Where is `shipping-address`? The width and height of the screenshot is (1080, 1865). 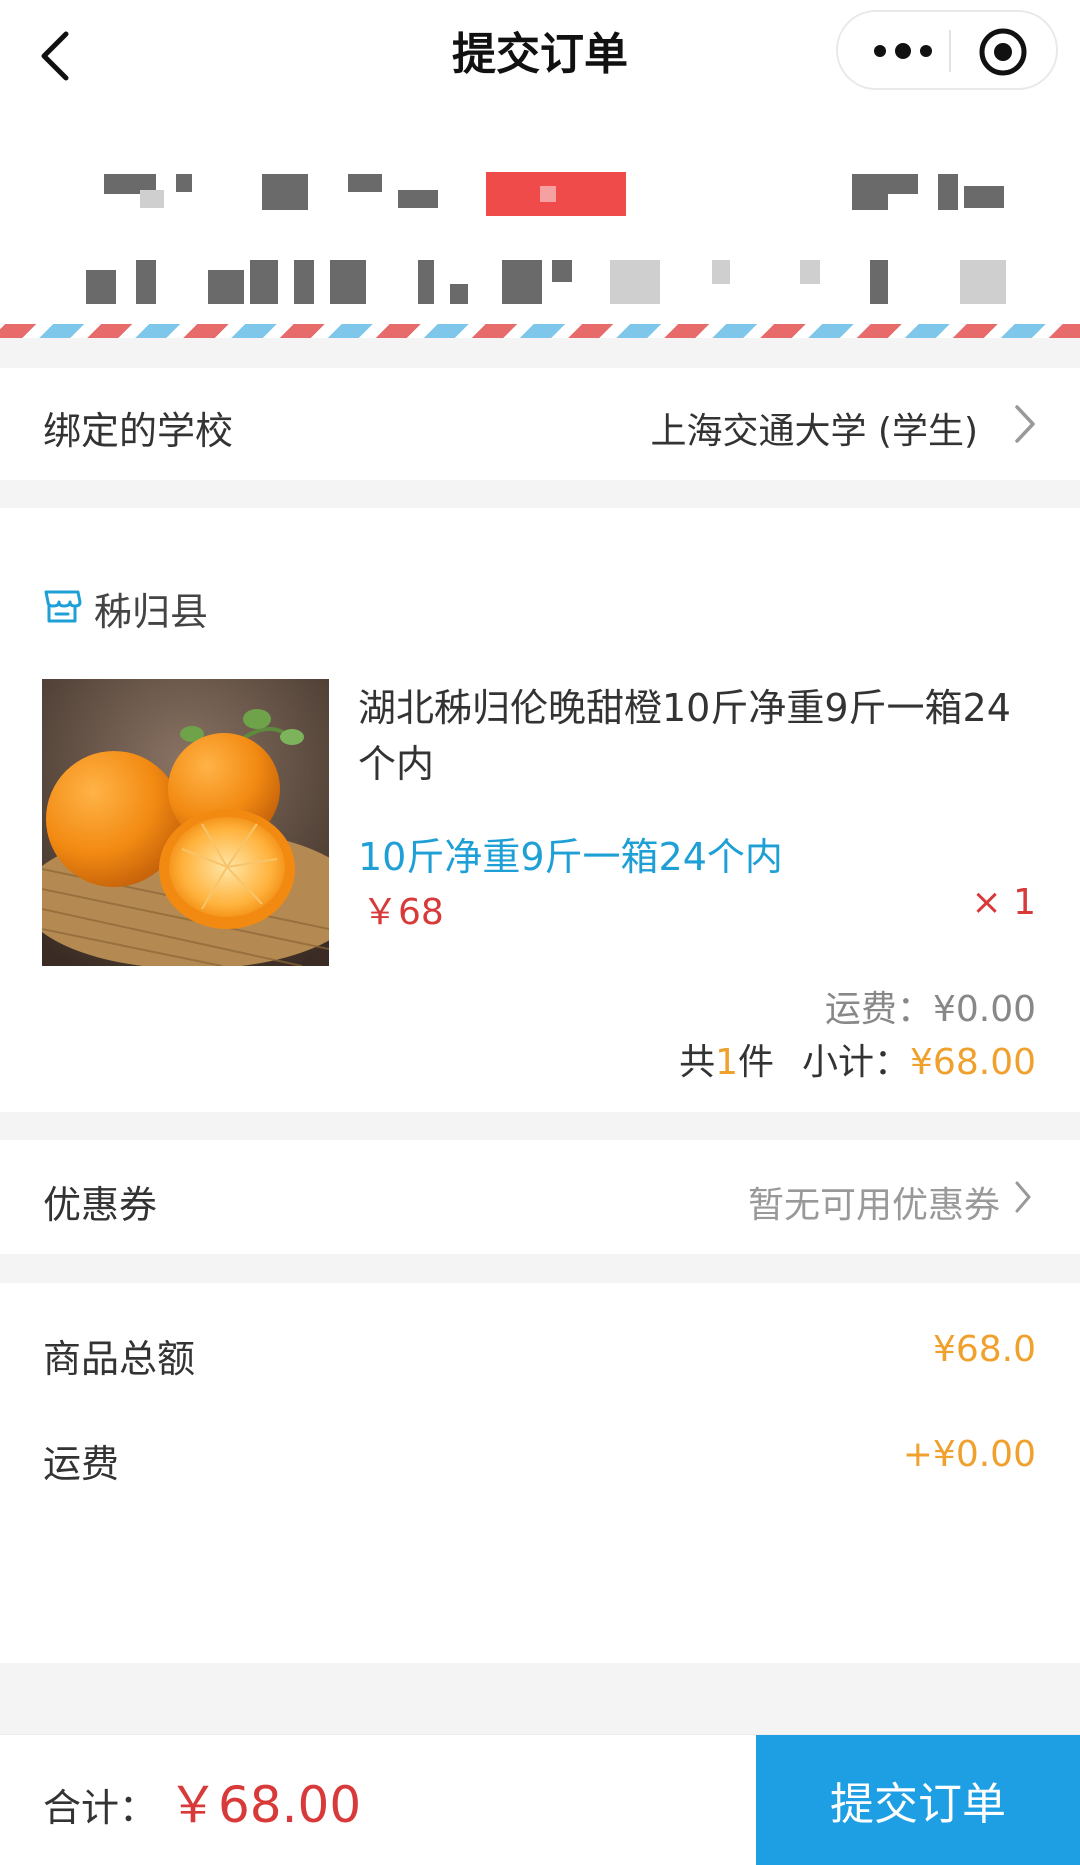 shipping-address is located at coordinates (540, 220).